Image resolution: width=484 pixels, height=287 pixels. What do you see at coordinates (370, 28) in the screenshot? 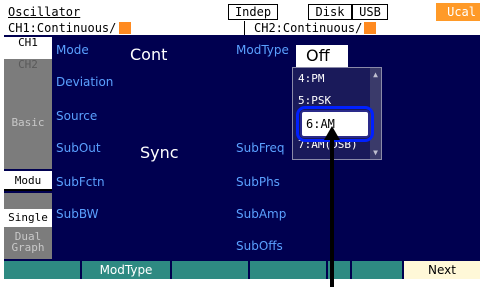
I see `ch2-status-square-icon` at bounding box center [370, 28].